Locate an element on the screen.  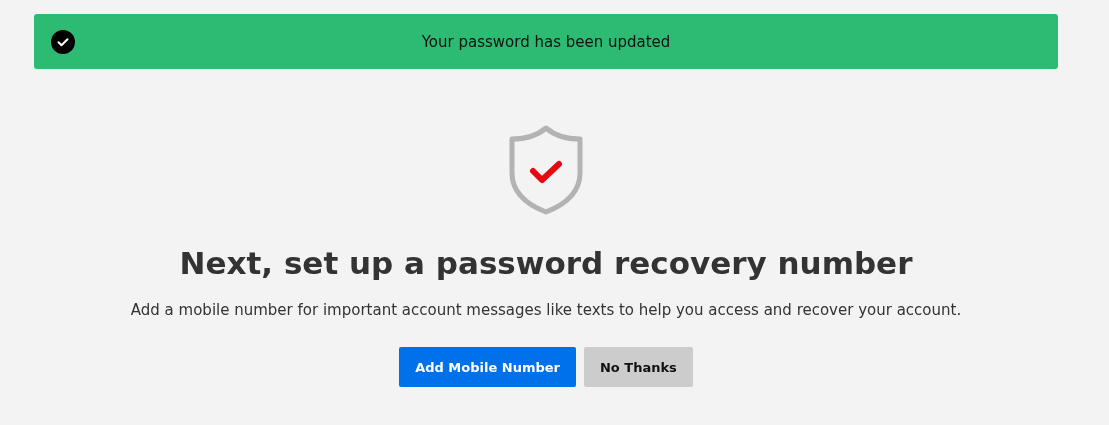
shield-check-icon is located at coordinates (546, 170).